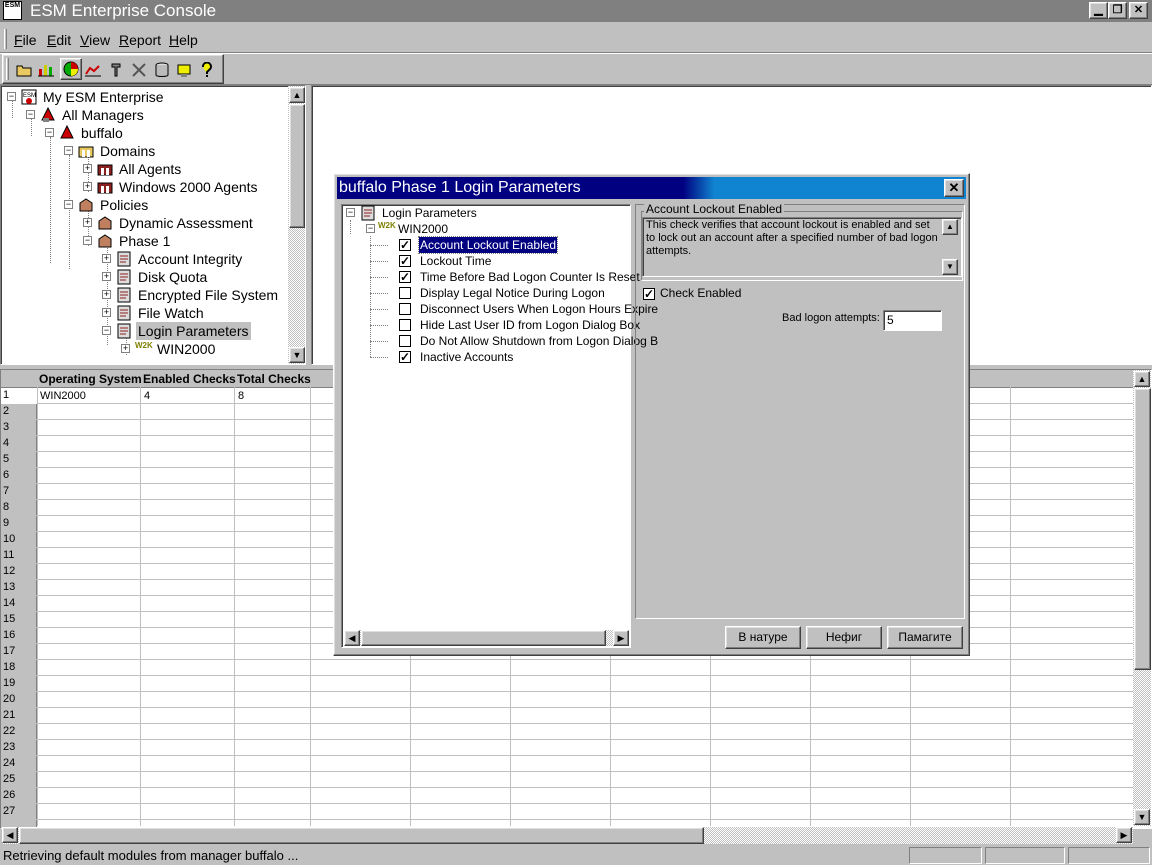 This screenshot has width=1152, height=865. What do you see at coordinates (512, 293) in the screenshot?
I see `check-item-label: Display Legal Notice During Logon` at bounding box center [512, 293].